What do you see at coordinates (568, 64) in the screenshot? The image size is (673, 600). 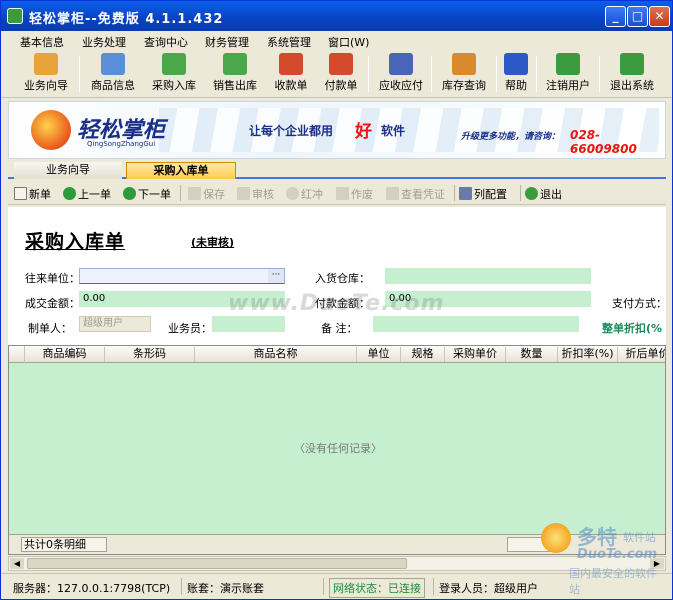 I see `logout-icon` at bounding box center [568, 64].